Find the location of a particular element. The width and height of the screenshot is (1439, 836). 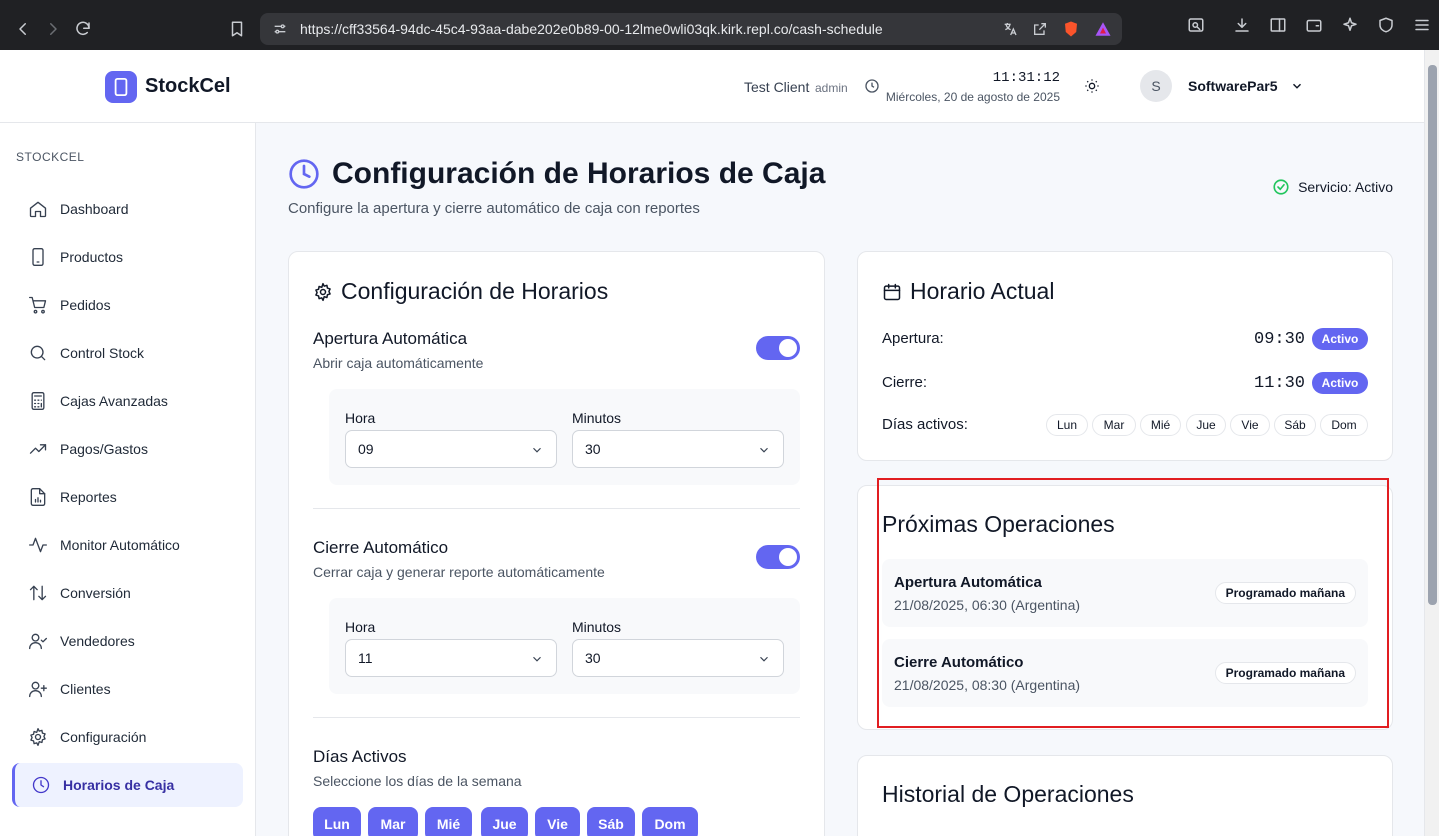

sidebar-item-pagos-gastos: Pagos/Gastos is located at coordinates (127, 449).